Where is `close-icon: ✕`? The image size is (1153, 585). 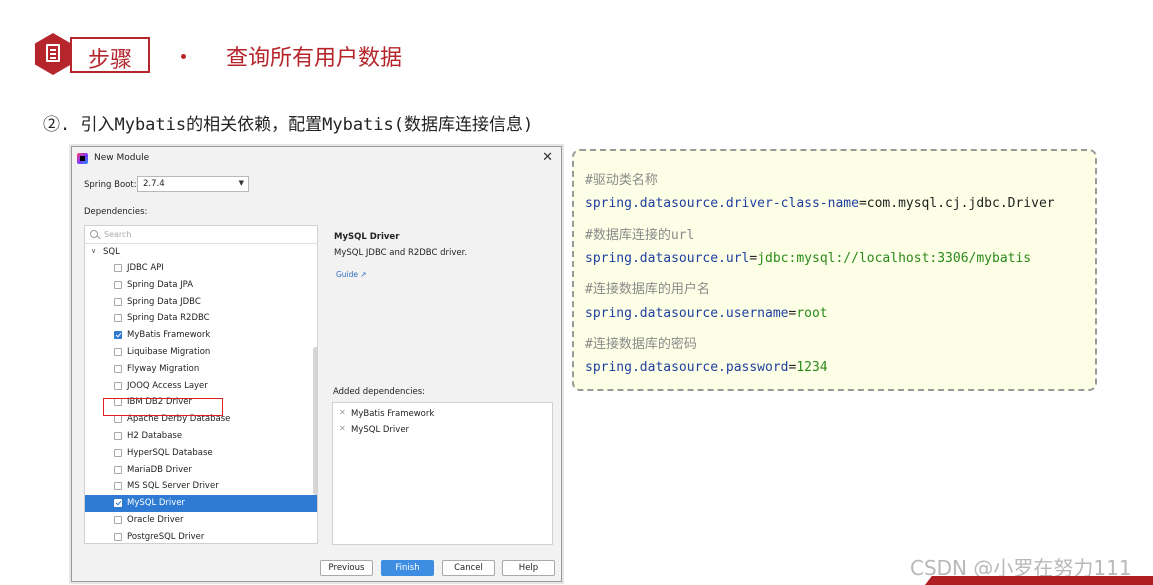 close-icon: ✕ is located at coordinates (547, 157).